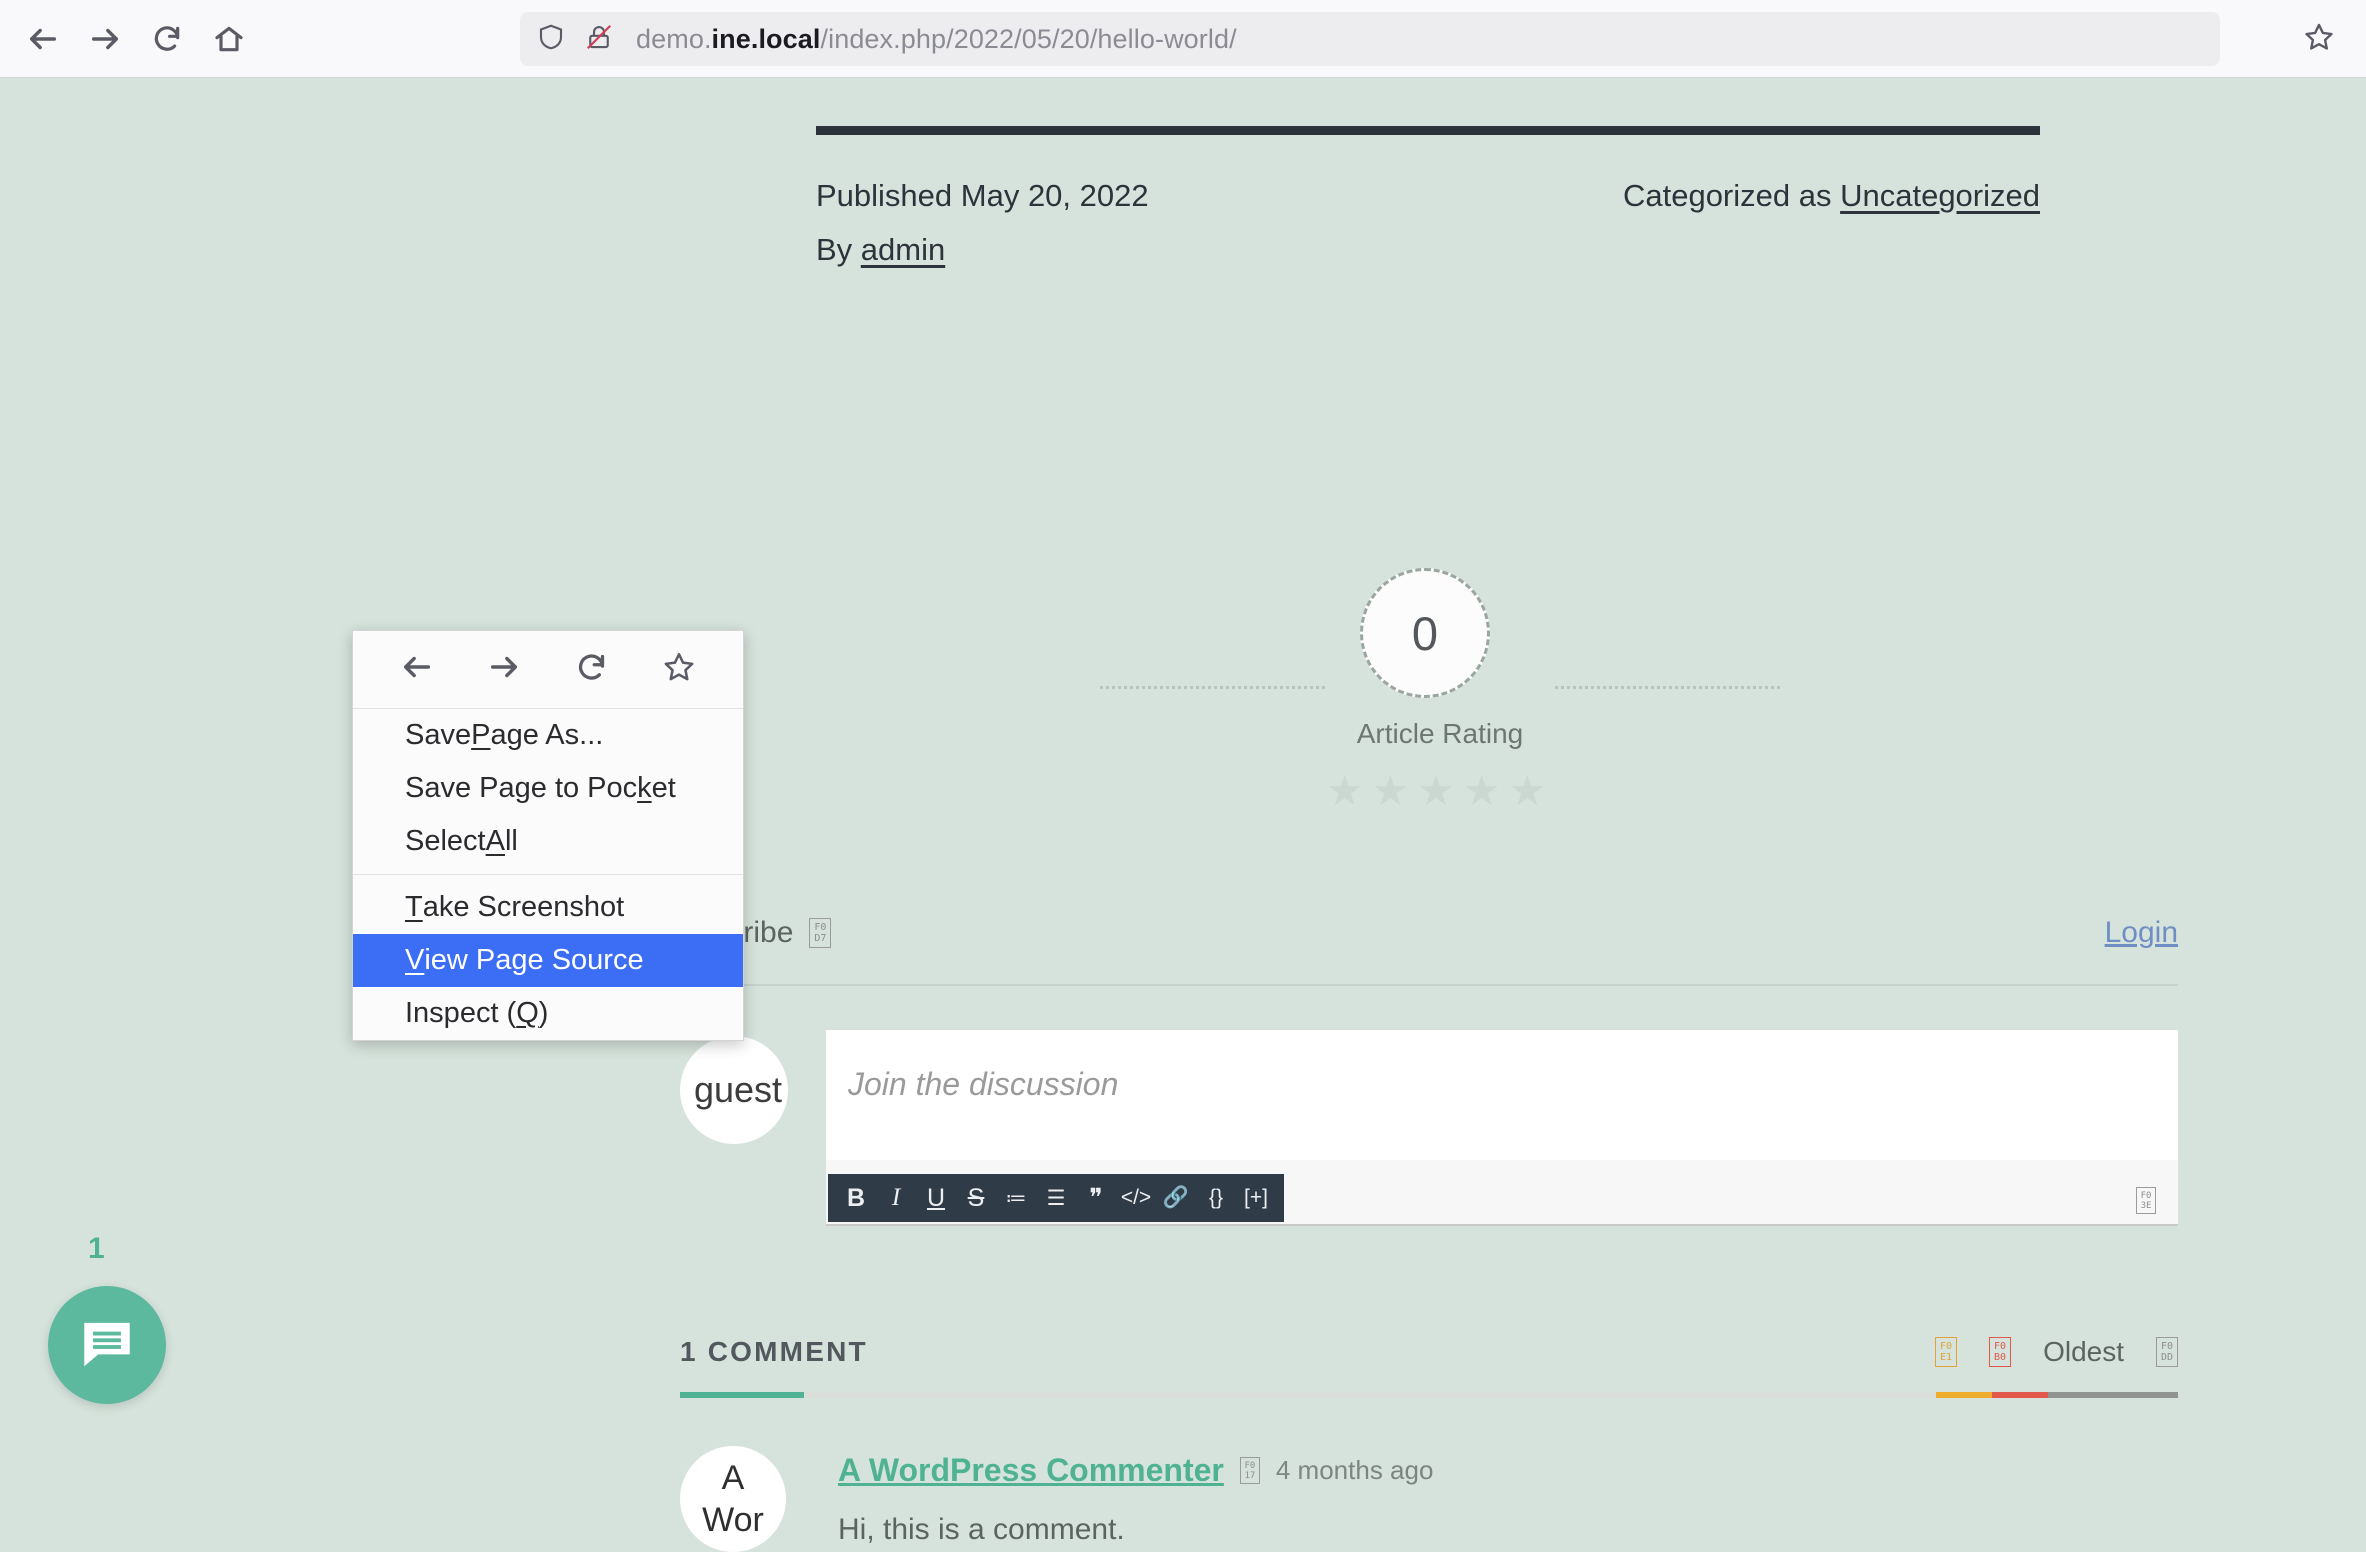 This screenshot has height=1552, width=2366. Describe the element at coordinates (1502, 1192) in the screenshot. I see `editor-footer: B I U S ≔ ☰ ❞ </> 🔗 {} [+] F0 3E` at that location.